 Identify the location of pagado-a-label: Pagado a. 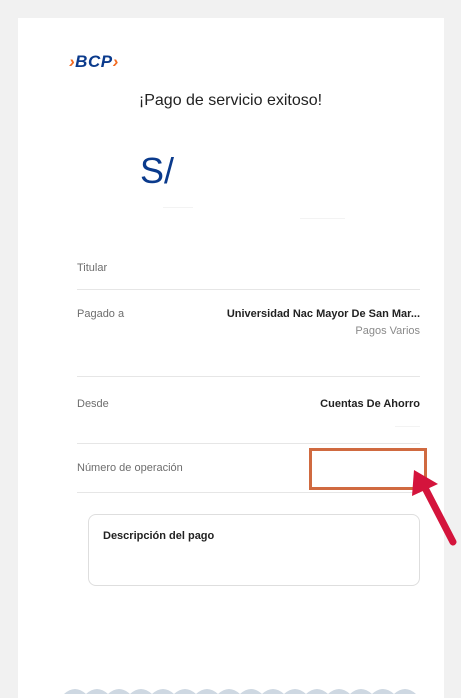
(101, 314).